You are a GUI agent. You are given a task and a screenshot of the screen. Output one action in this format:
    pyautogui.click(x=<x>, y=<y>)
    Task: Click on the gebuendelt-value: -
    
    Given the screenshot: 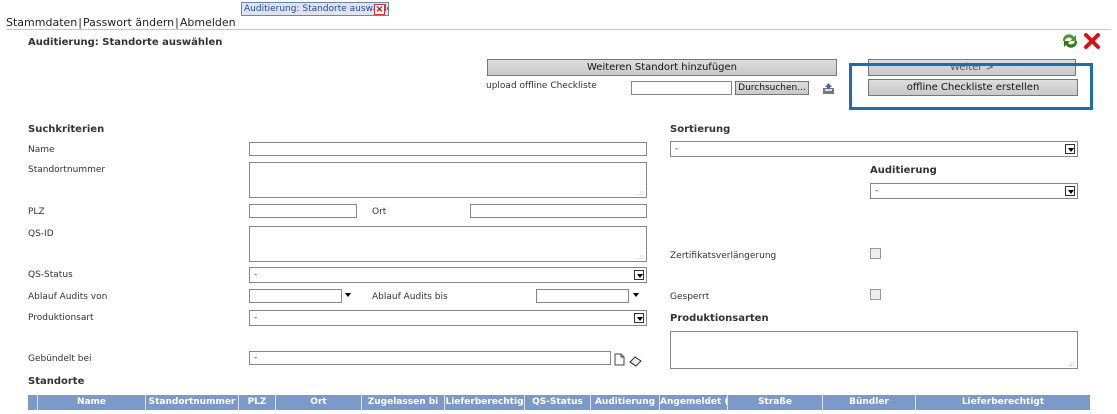 What is the action you would take?
    pyautogui.click(x=256, y=358)
    